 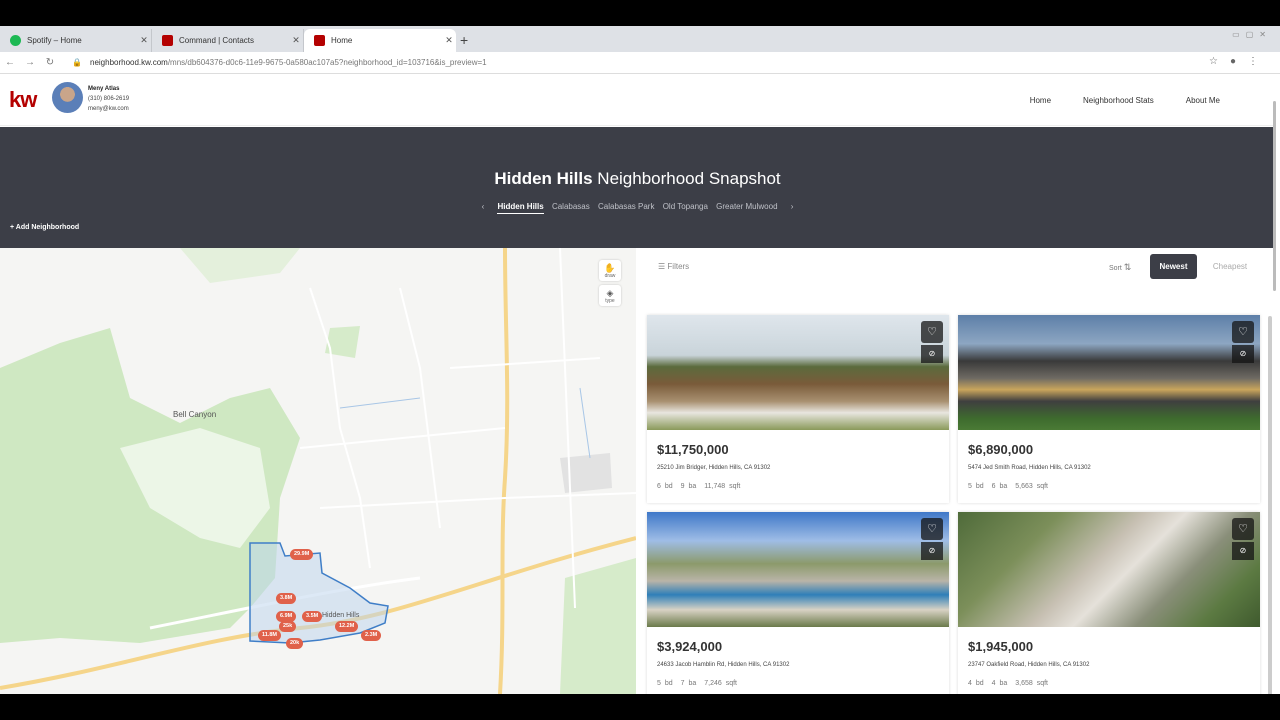 What do you see at coordinates (686, 178) in the screenshot?
I see `title-suffix: Neighborhood Snapshot` at bounding box center [686, 178].